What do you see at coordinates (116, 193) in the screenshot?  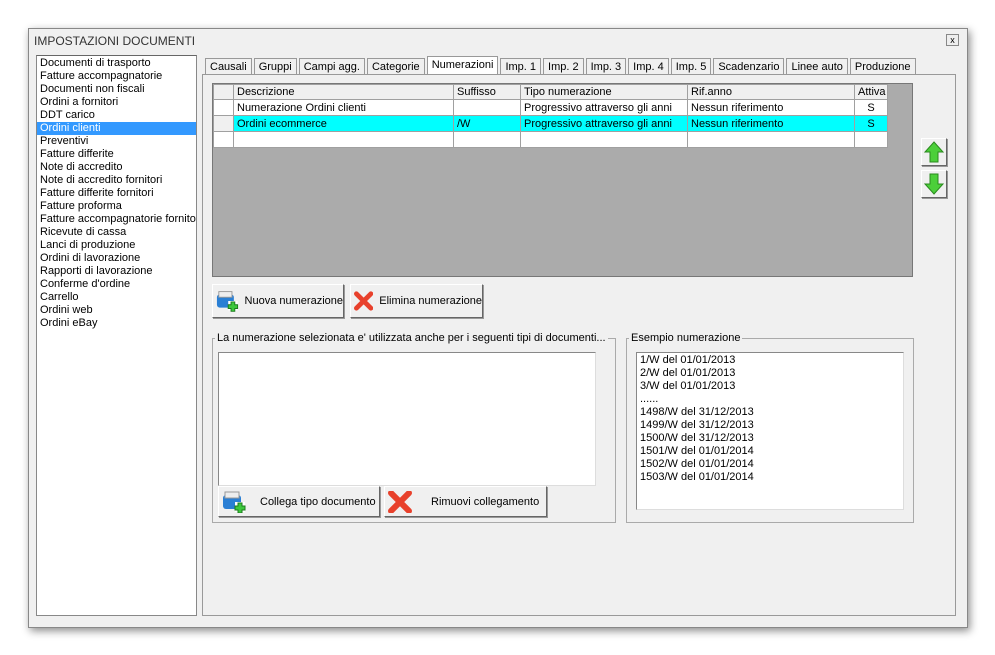 I see `document-type-item: Fatture differite fornitori` at bounding box center [116, 193].